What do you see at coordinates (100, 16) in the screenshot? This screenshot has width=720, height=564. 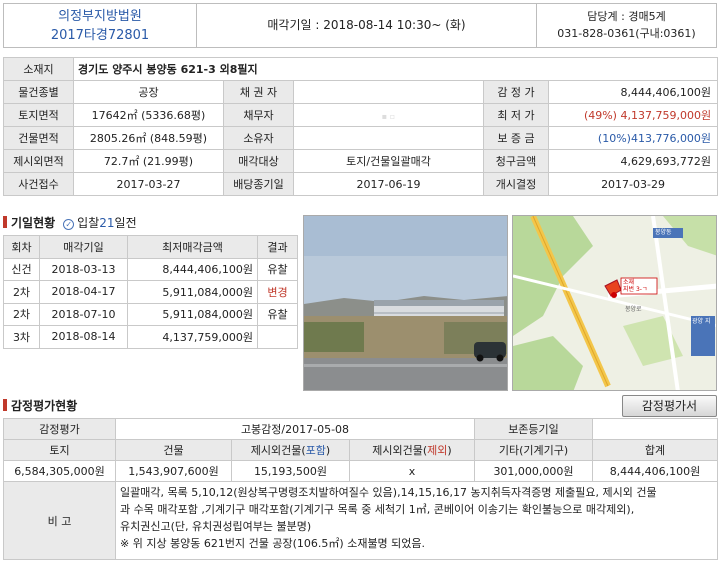 I see `court-name: 의정부지방법원` at bounding box center [100, 16].